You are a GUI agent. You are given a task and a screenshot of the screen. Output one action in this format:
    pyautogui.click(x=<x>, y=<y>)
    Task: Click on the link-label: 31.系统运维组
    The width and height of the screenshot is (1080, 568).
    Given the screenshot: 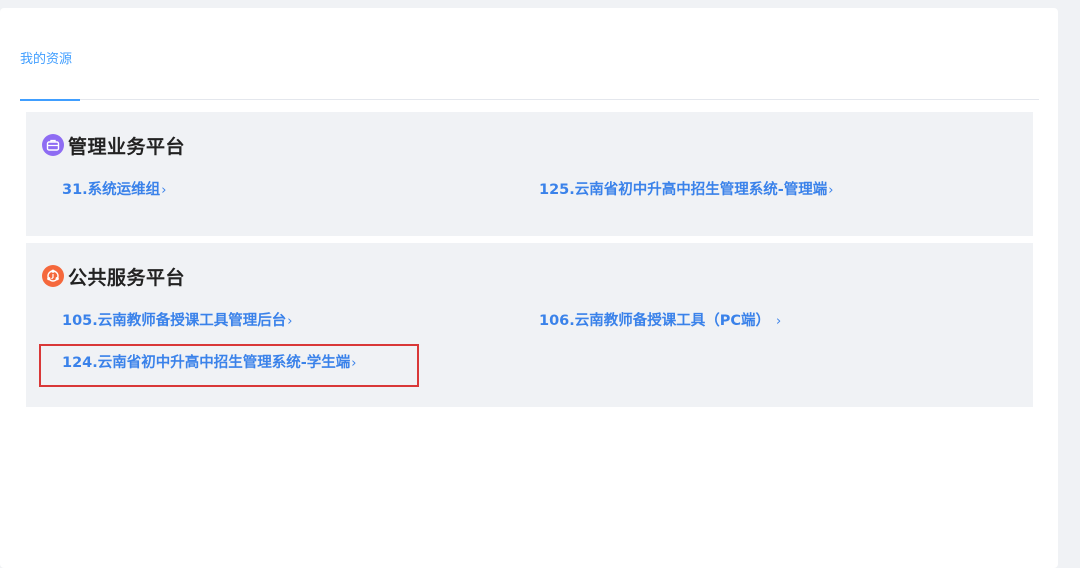 What is the action you would take?
    pyautogui.click(x=111, y=190)
    